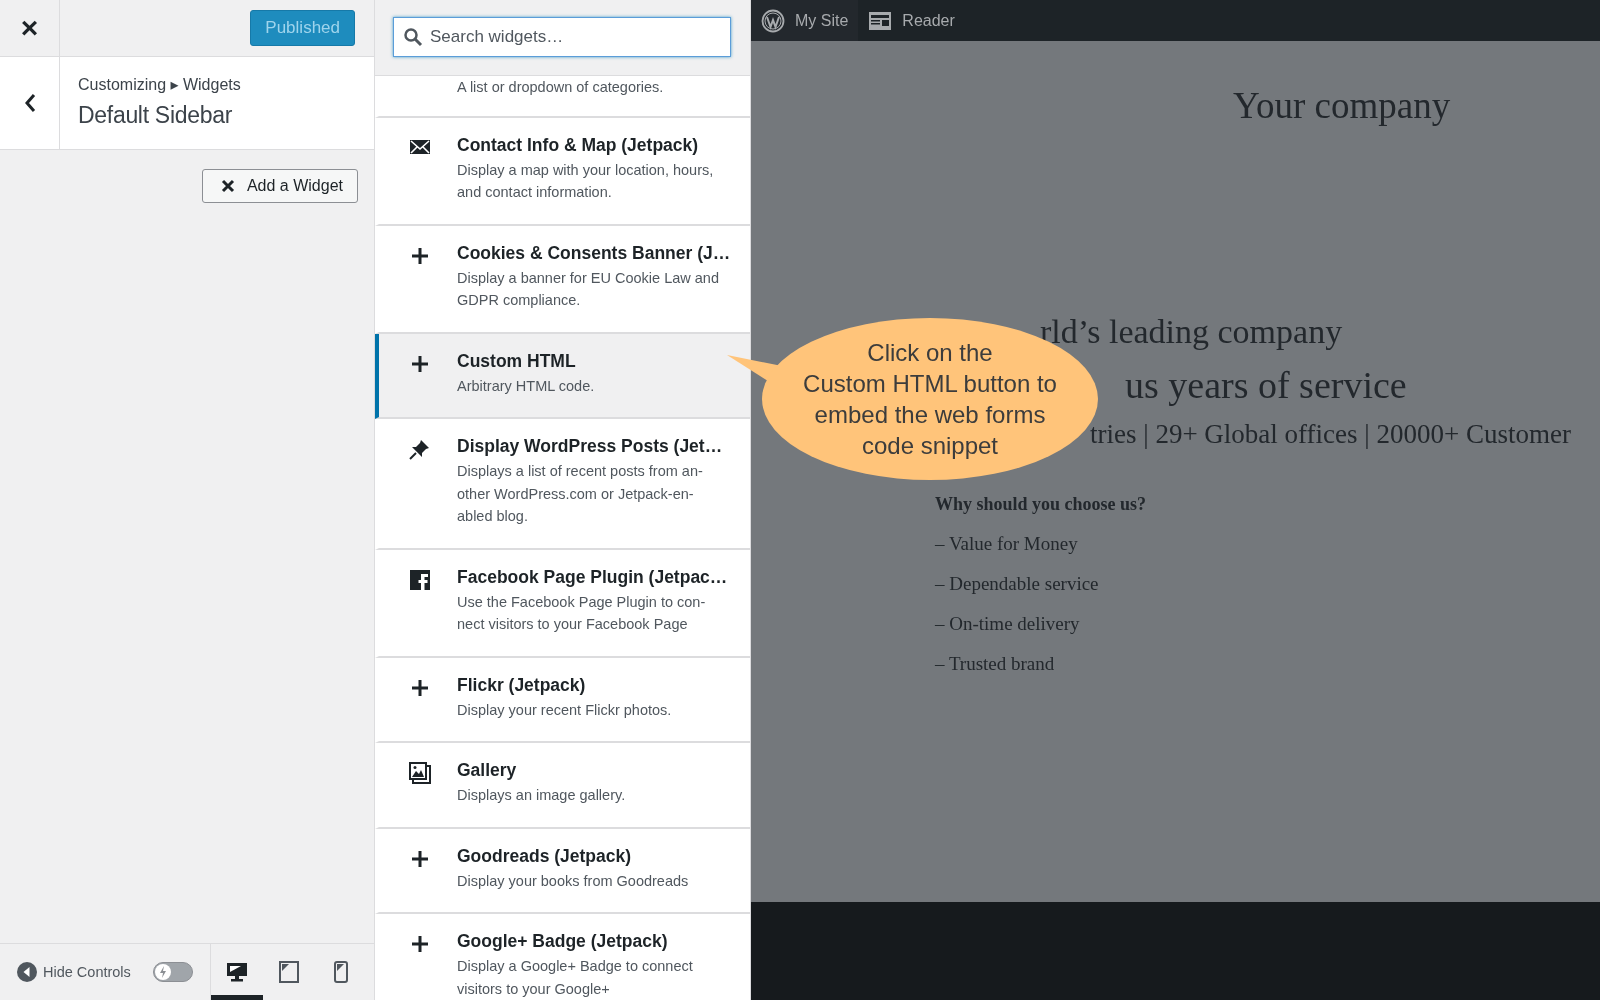  Describe the element at coordinates (564, 710) in the screenshot. I see `widget-description: Display your recent Flickr photos.` at that location.